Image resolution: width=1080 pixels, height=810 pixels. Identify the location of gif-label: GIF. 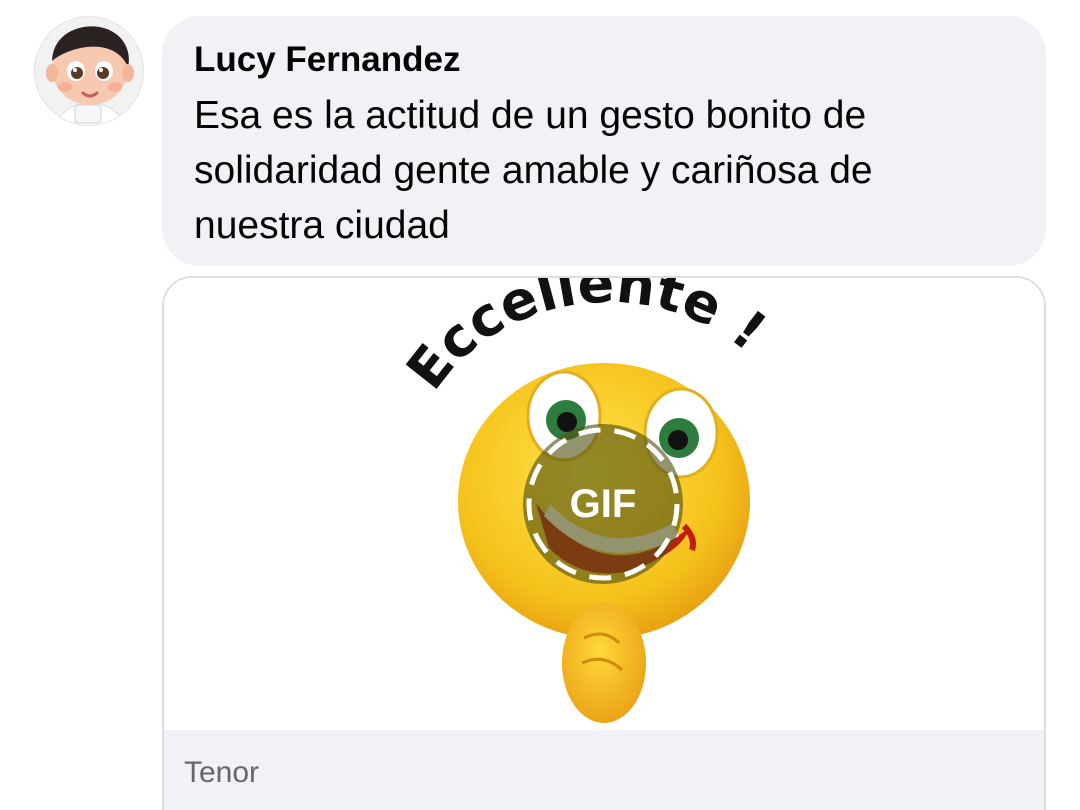
(603, 504).